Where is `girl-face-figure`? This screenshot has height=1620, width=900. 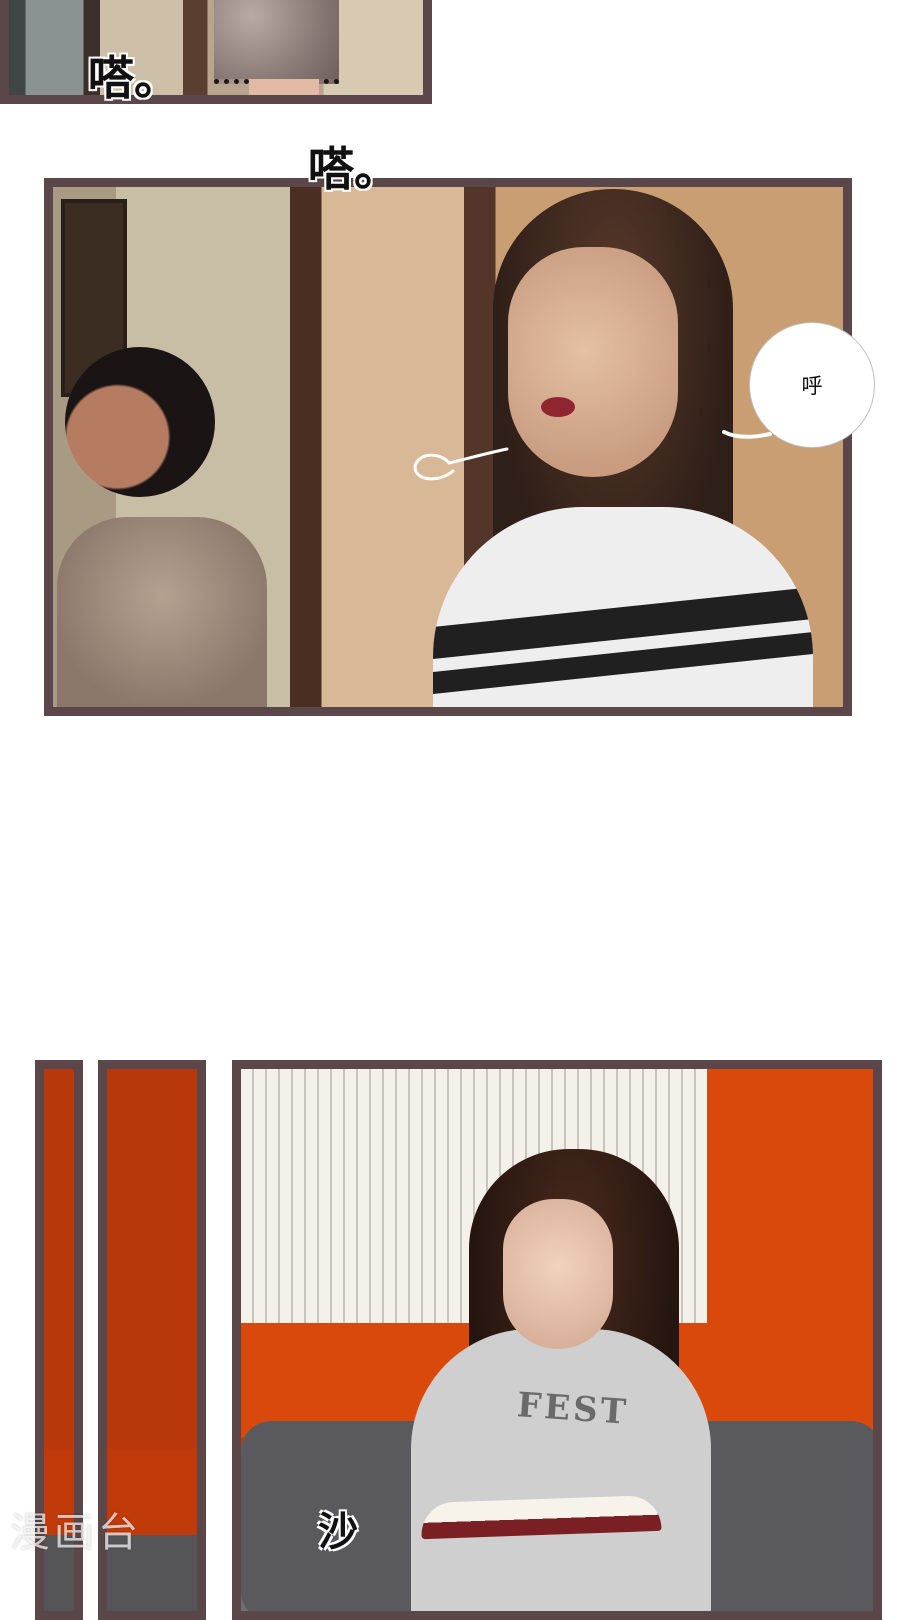
girl-face-figure is located at coordinates (593, 362).